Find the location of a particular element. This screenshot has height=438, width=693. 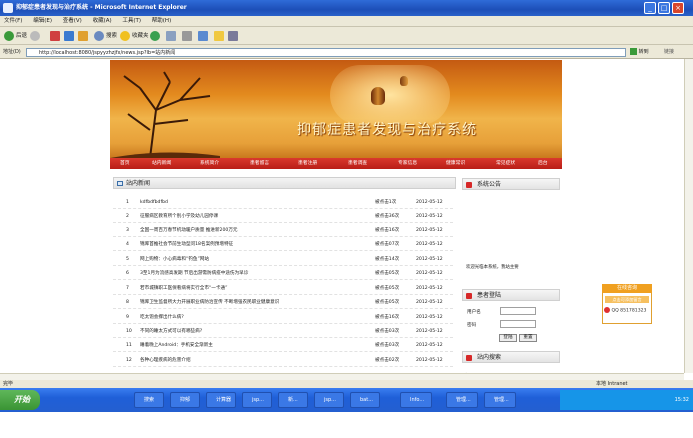

menu-help: 帮助(H) is located at coordinates (161, 21).